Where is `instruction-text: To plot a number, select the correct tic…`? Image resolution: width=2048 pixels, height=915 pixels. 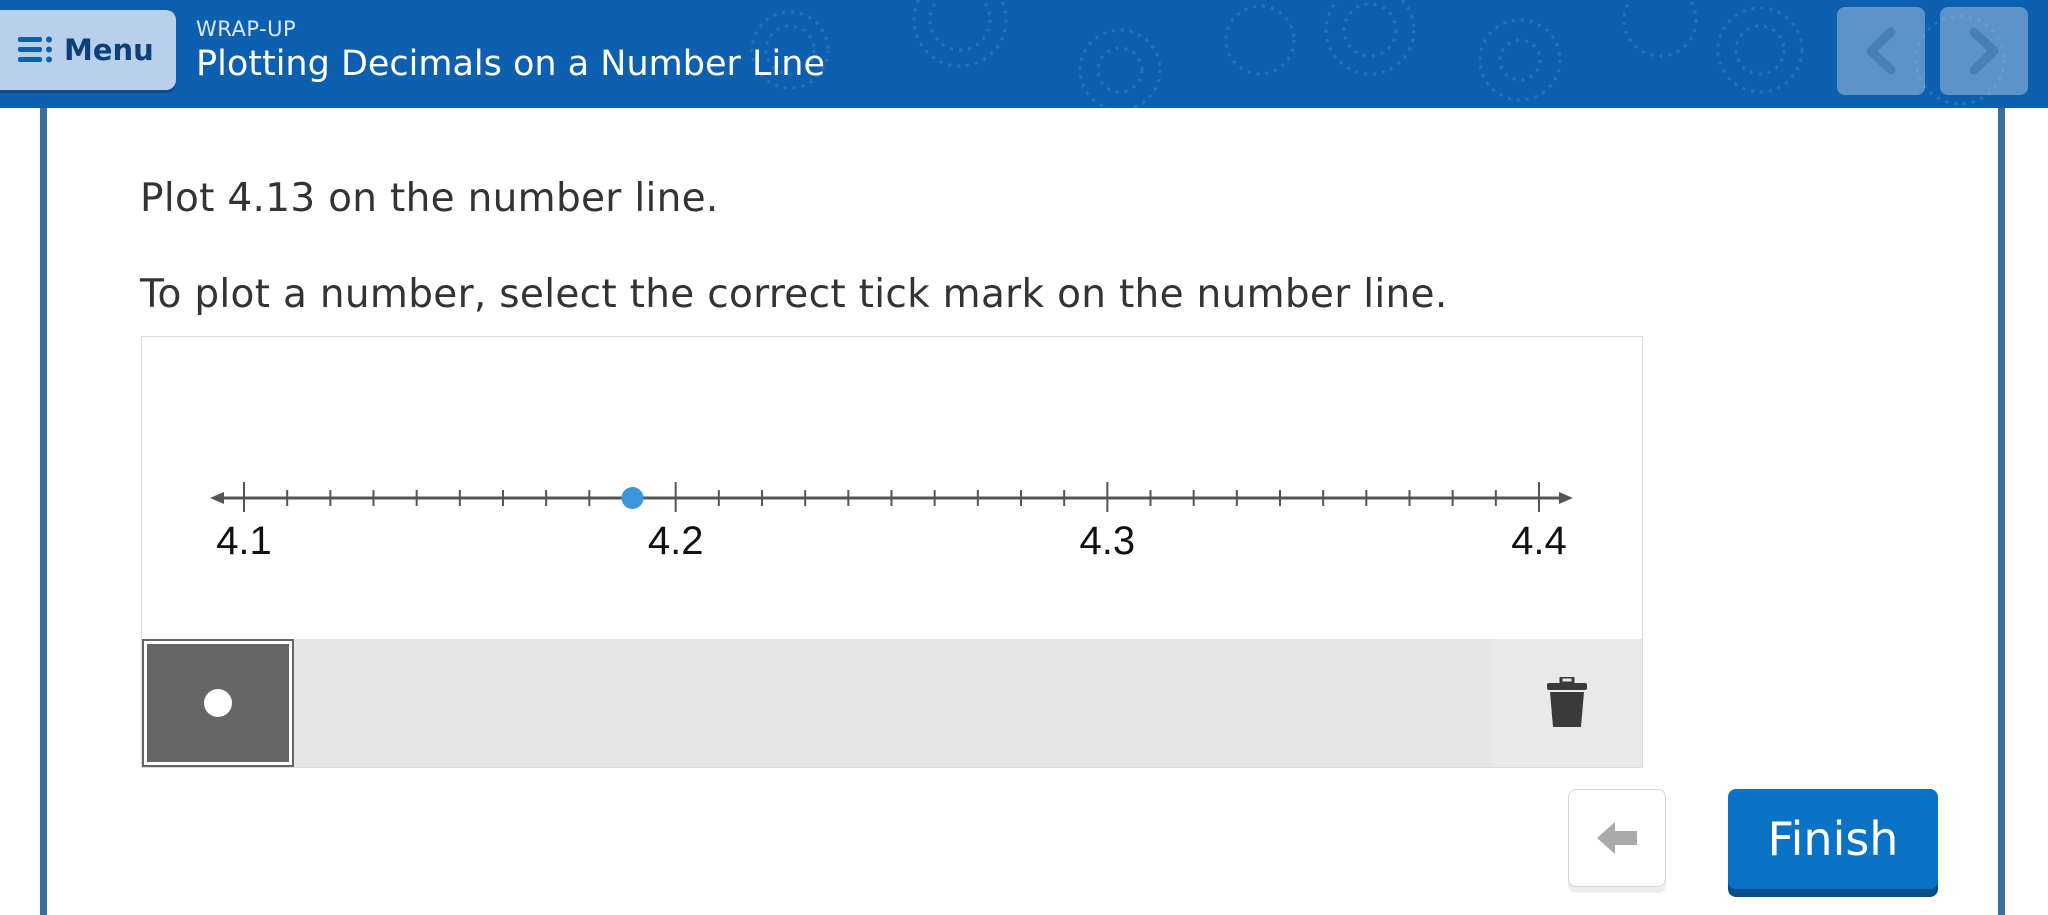 instruction-text: To plot a number, select the correct tic… is located at coordinates (794, 294).